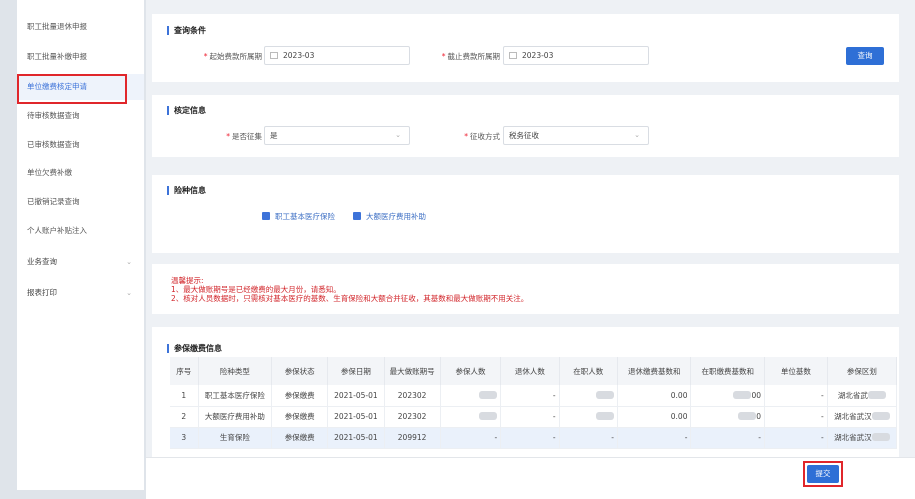 The height and width of the screenshot is (499, 915). What do you see at coordinates (235, 438) in the screenshot?
I see `table-cell: 生育保险` at bounding box center [235, 438].